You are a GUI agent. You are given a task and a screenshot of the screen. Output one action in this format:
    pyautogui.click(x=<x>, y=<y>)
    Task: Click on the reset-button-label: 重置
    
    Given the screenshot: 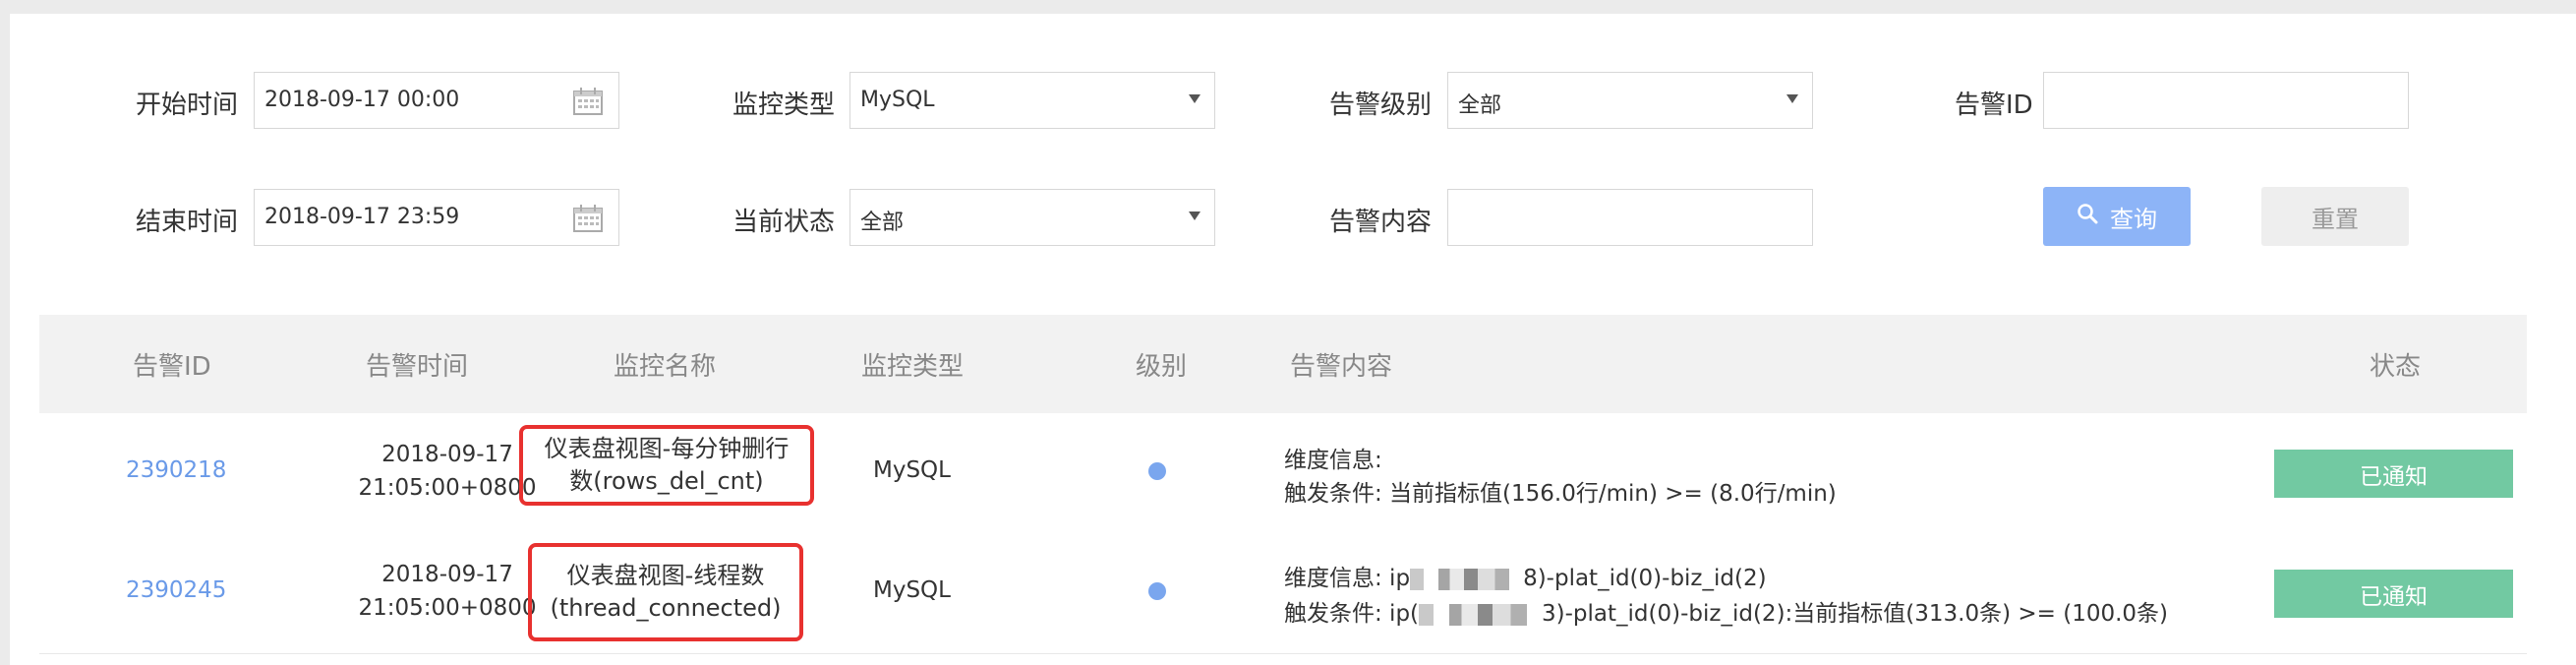 What is the action you would take?
    pyautogui.click(x=2335, y=219)
    